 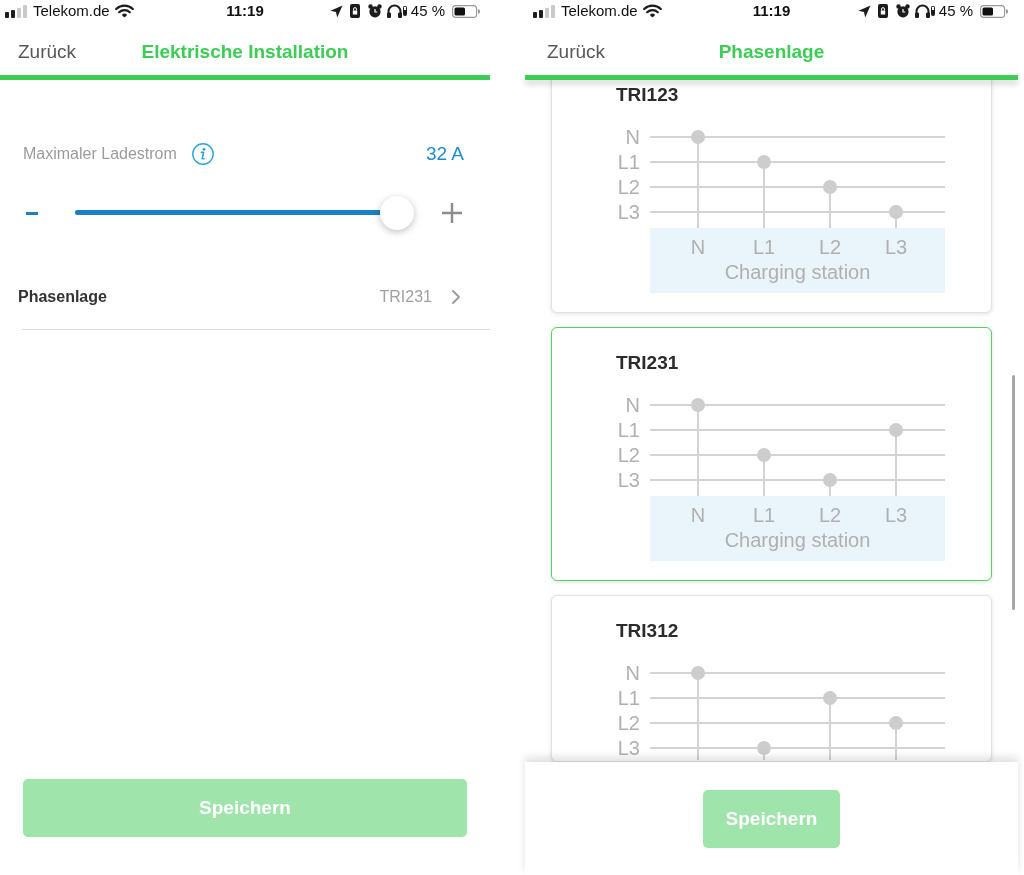 What do you see at coordinates (648, 95) in the screenshot?
I see `option-title: TRI123` at bounding box center [648, 95].